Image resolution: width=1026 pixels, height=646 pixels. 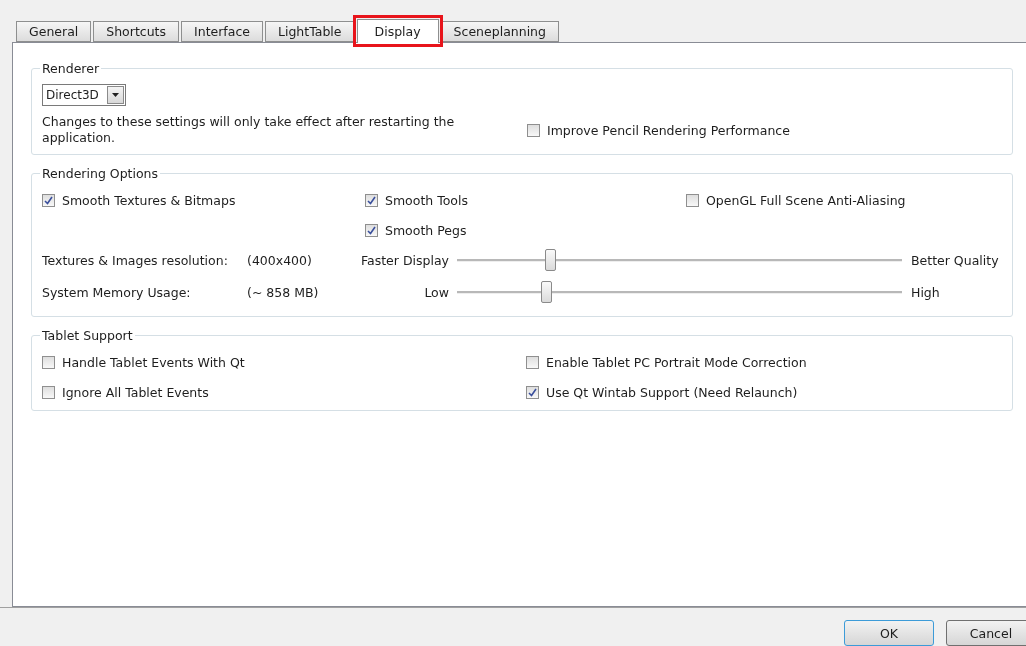 What do you see at coordinates (310, 31) in the screenshot?
I see `tab: LightTable` at bounding box center [310, 31].